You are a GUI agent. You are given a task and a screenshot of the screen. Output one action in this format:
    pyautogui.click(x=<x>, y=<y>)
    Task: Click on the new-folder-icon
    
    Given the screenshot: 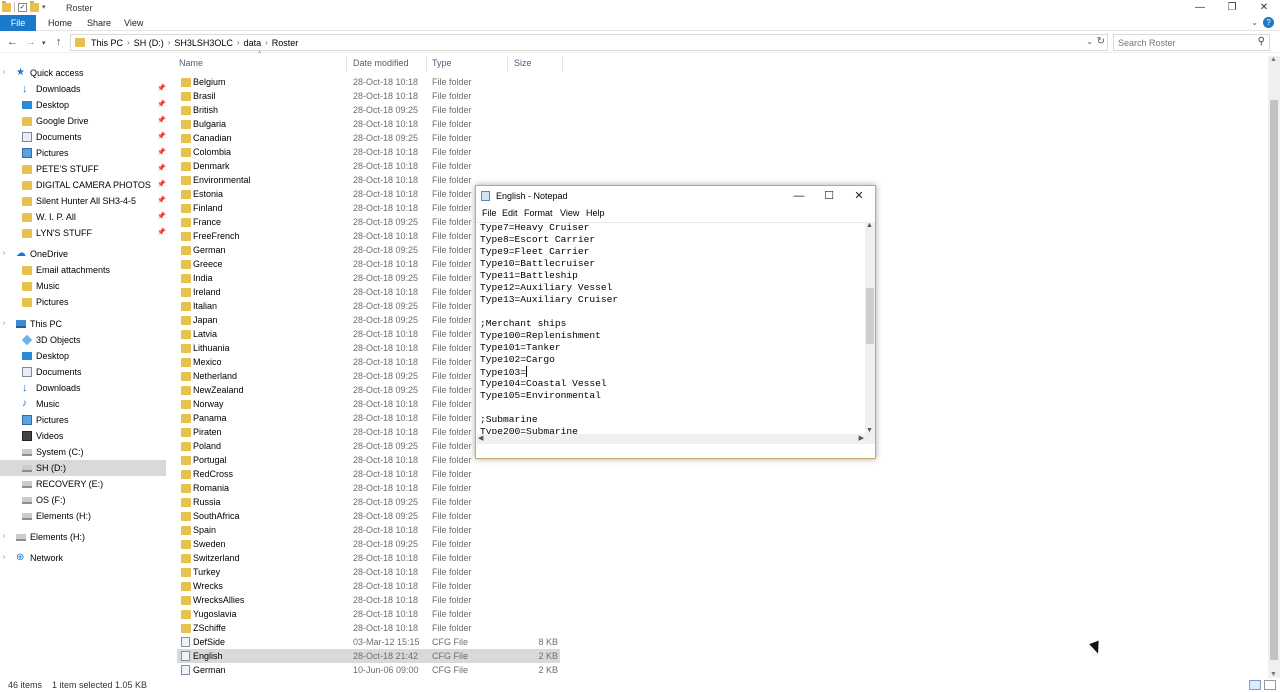 What is the action you would take?
    pyautogui.click(x=34, y=6)
    